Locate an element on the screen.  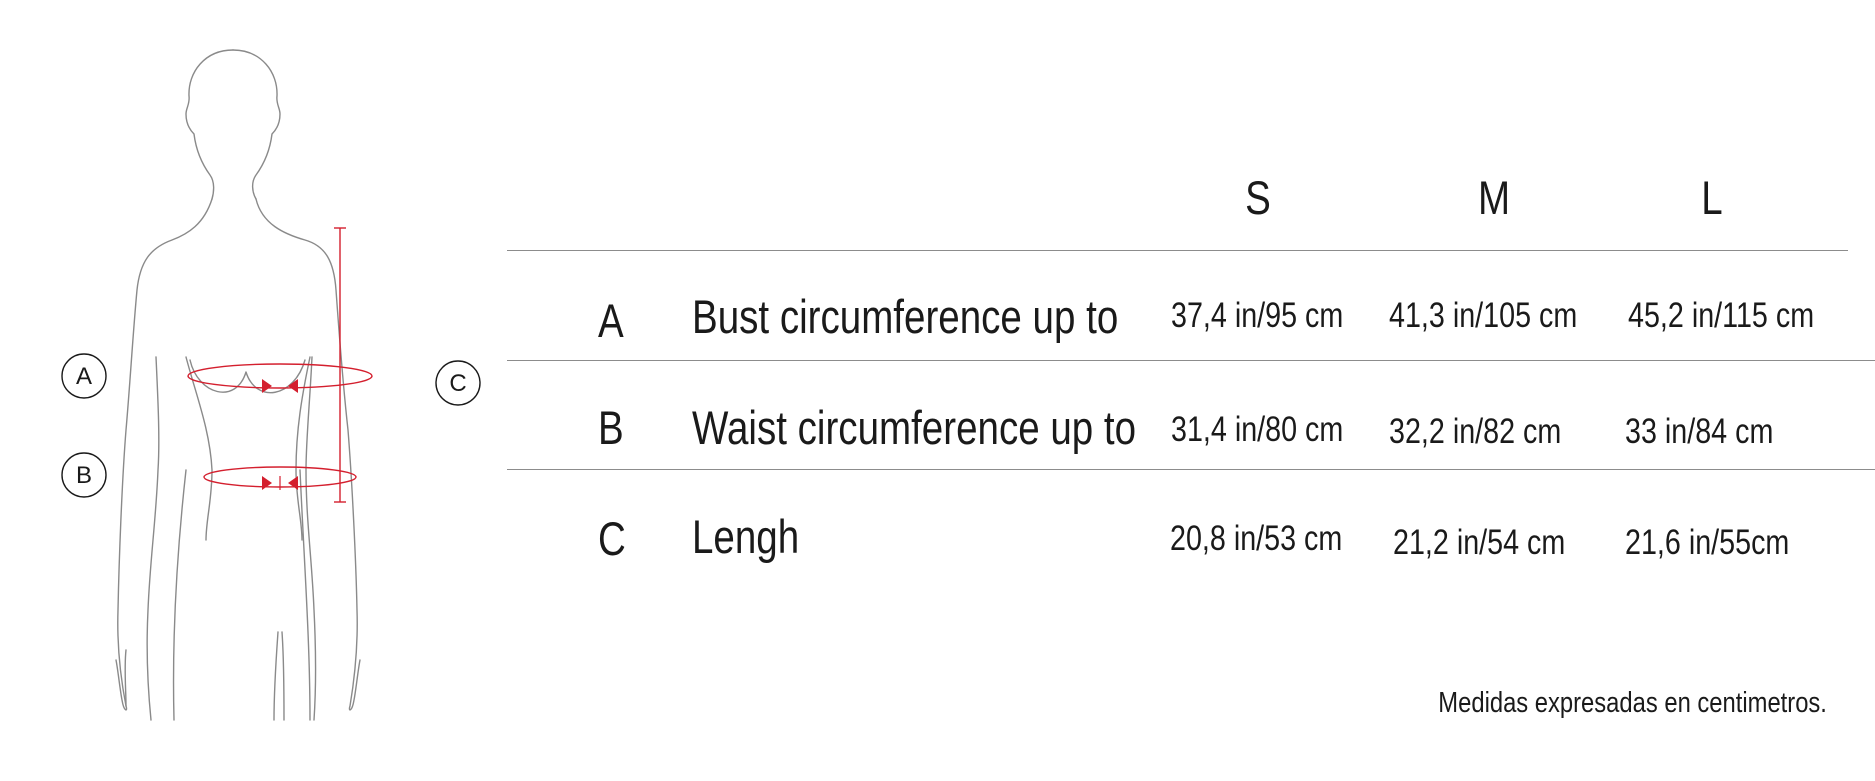
figure-right-arm-inner is located at coordinates (311, 538).